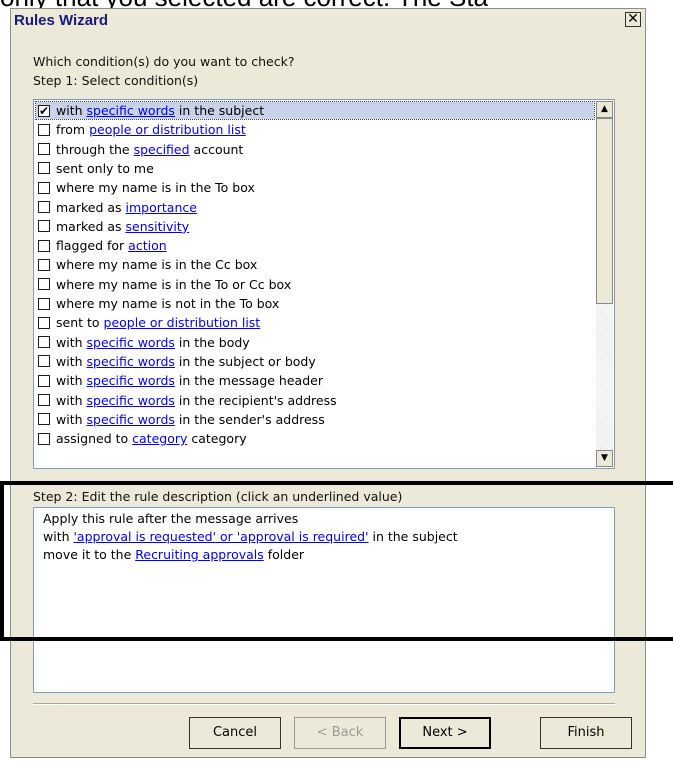  I want to click on rule-line-text: move it to the, so click(89, 554).